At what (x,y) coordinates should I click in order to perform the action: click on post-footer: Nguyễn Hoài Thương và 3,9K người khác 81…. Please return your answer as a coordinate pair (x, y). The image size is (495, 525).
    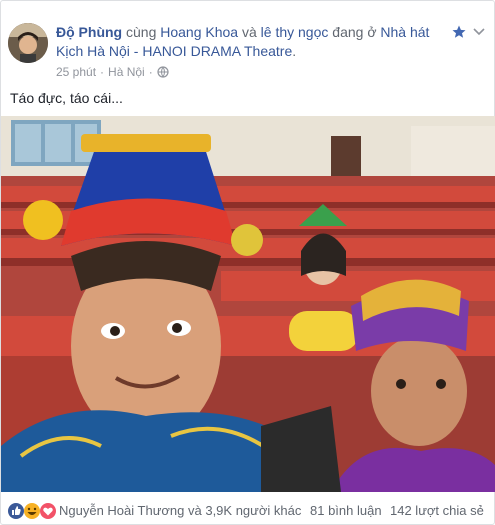
    Looking at the image, I should click on (248, 511).